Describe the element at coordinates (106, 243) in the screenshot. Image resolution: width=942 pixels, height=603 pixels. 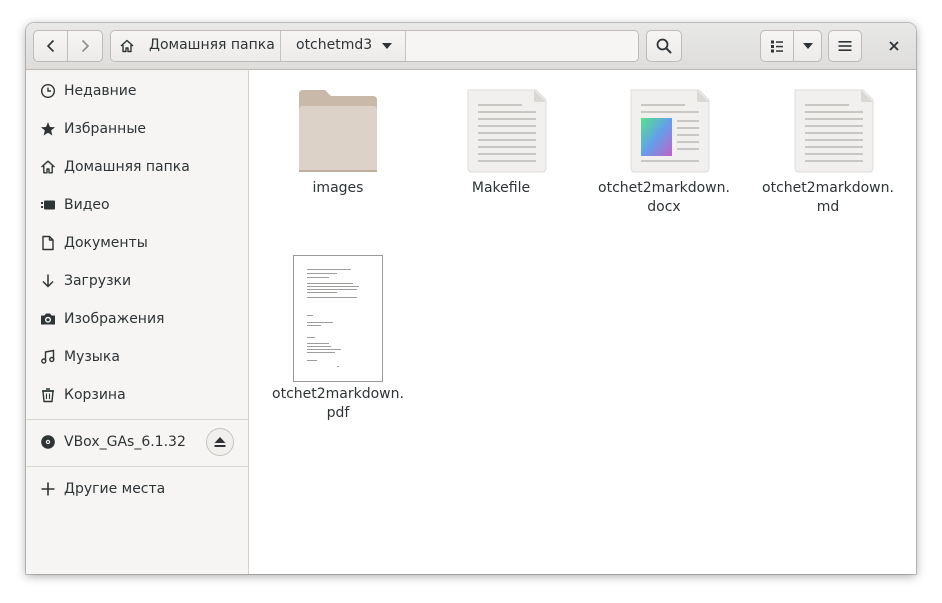
I see `sidebar-item-label: Документы` at that location.